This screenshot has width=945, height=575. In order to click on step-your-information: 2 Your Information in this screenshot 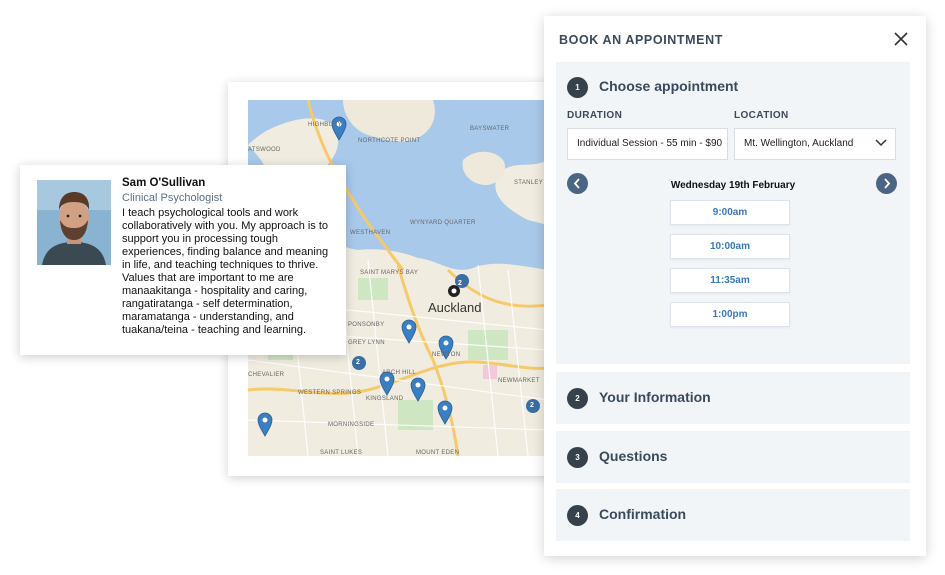, I will do `click(733, 398)`.